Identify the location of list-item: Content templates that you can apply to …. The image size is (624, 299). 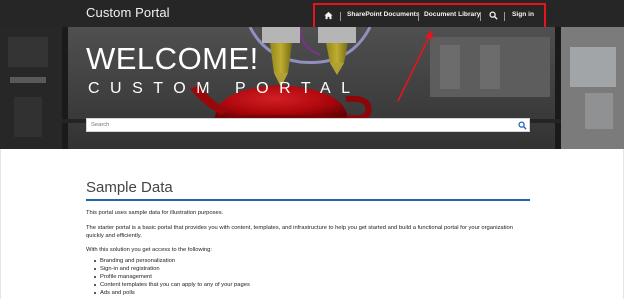
(171, 285).